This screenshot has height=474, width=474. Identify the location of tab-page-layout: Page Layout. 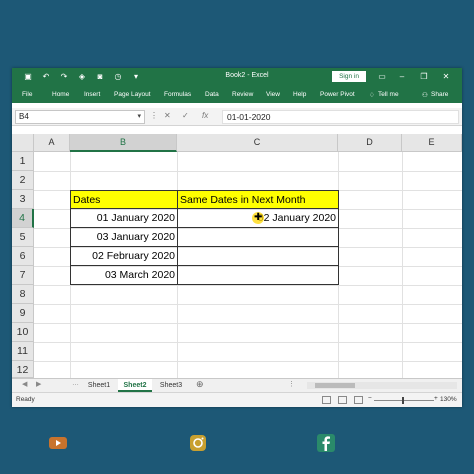
(132, 94).